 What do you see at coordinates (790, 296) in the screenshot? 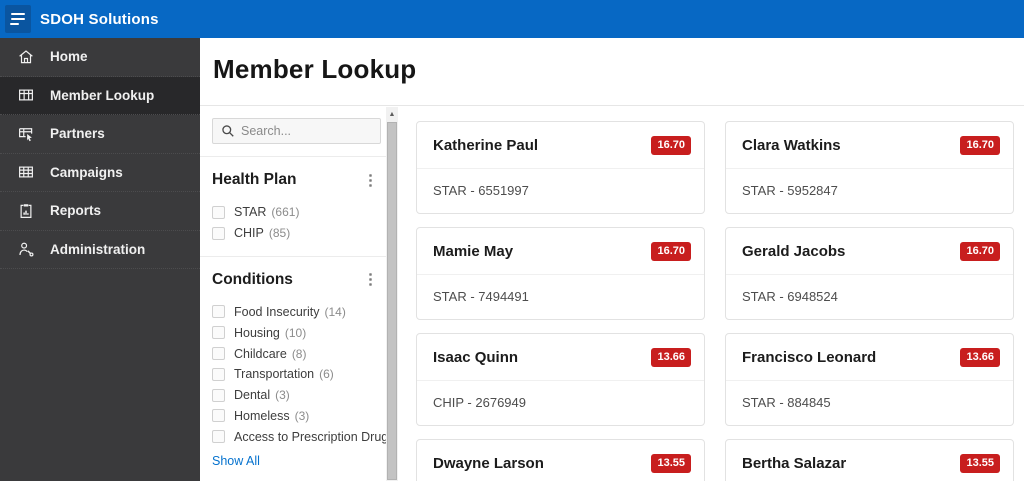
I see `member-plan: STAR - 6948524` at bounding box center [790, 296].